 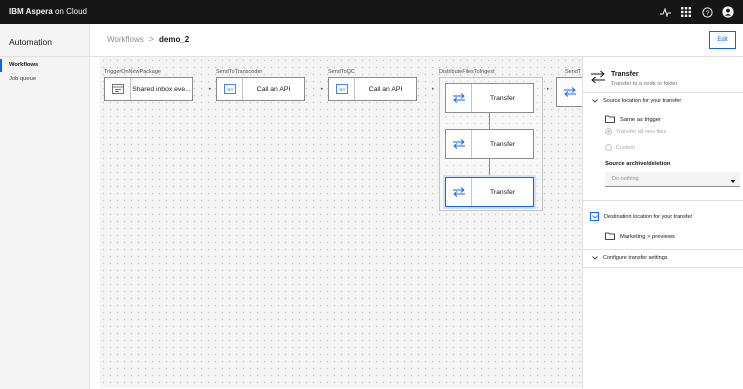 I want to click on top-bar: IBM Aspera on Cloud ?, so click(x=371, y=12).